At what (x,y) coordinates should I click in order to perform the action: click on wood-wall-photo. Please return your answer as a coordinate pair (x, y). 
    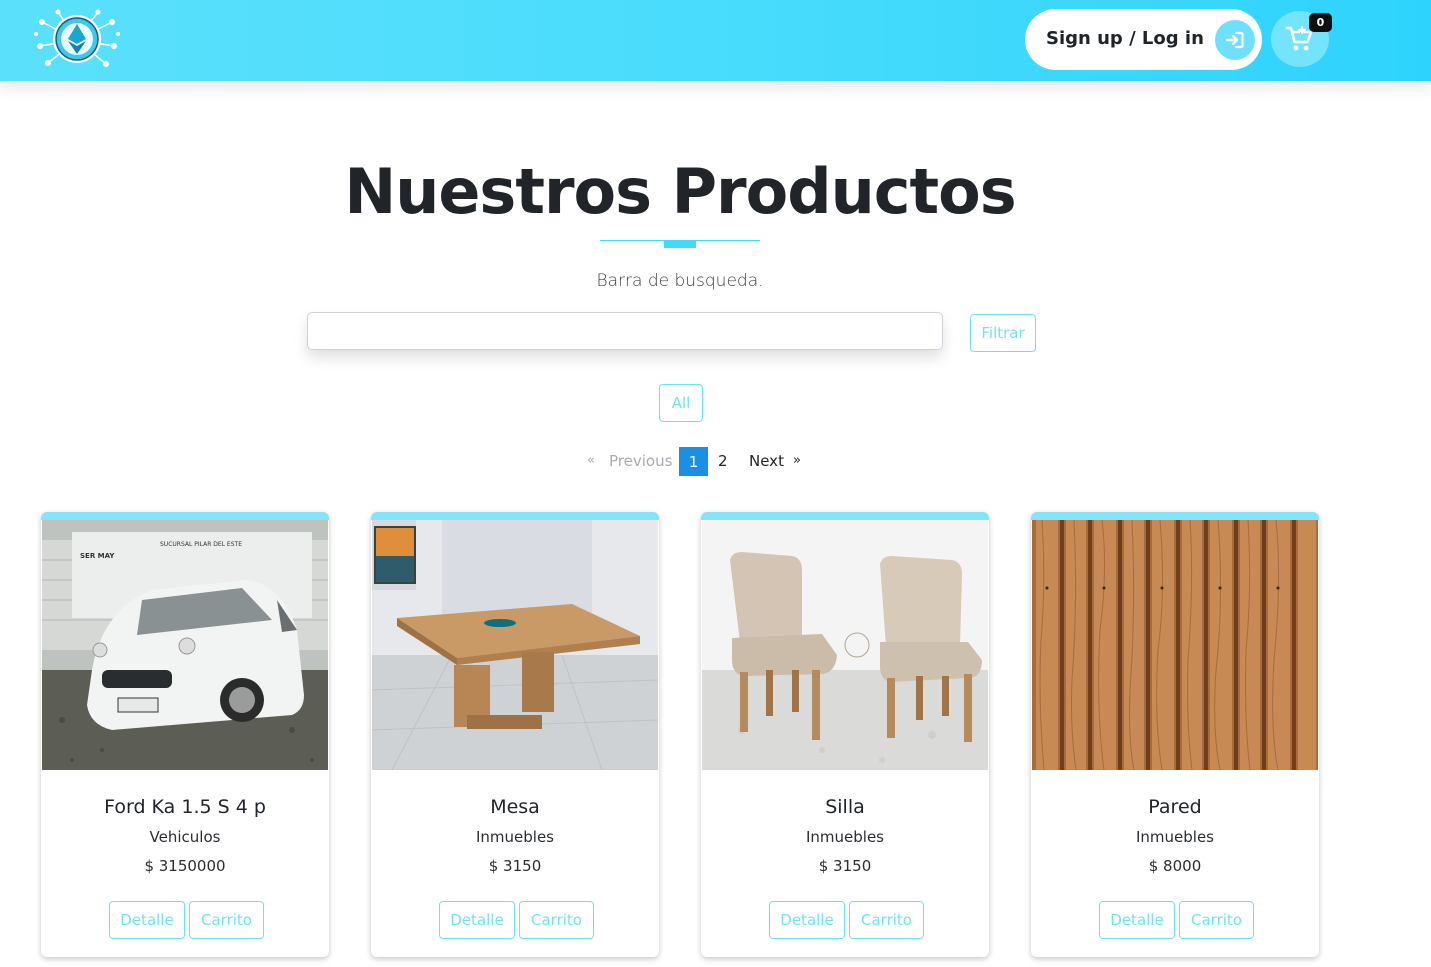
    Looking at the image, I should click on (1175, 645).